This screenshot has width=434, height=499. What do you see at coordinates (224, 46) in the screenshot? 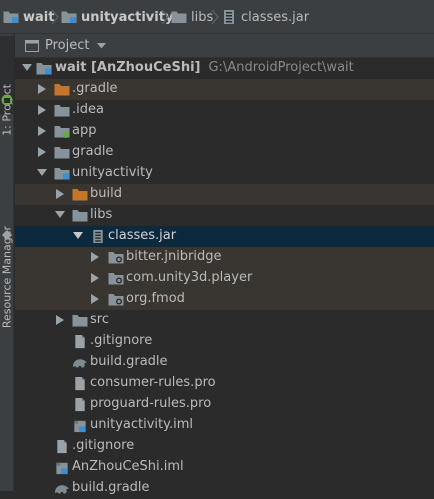
I see `project-panel-header: Project` at bounding box center [224, 46].